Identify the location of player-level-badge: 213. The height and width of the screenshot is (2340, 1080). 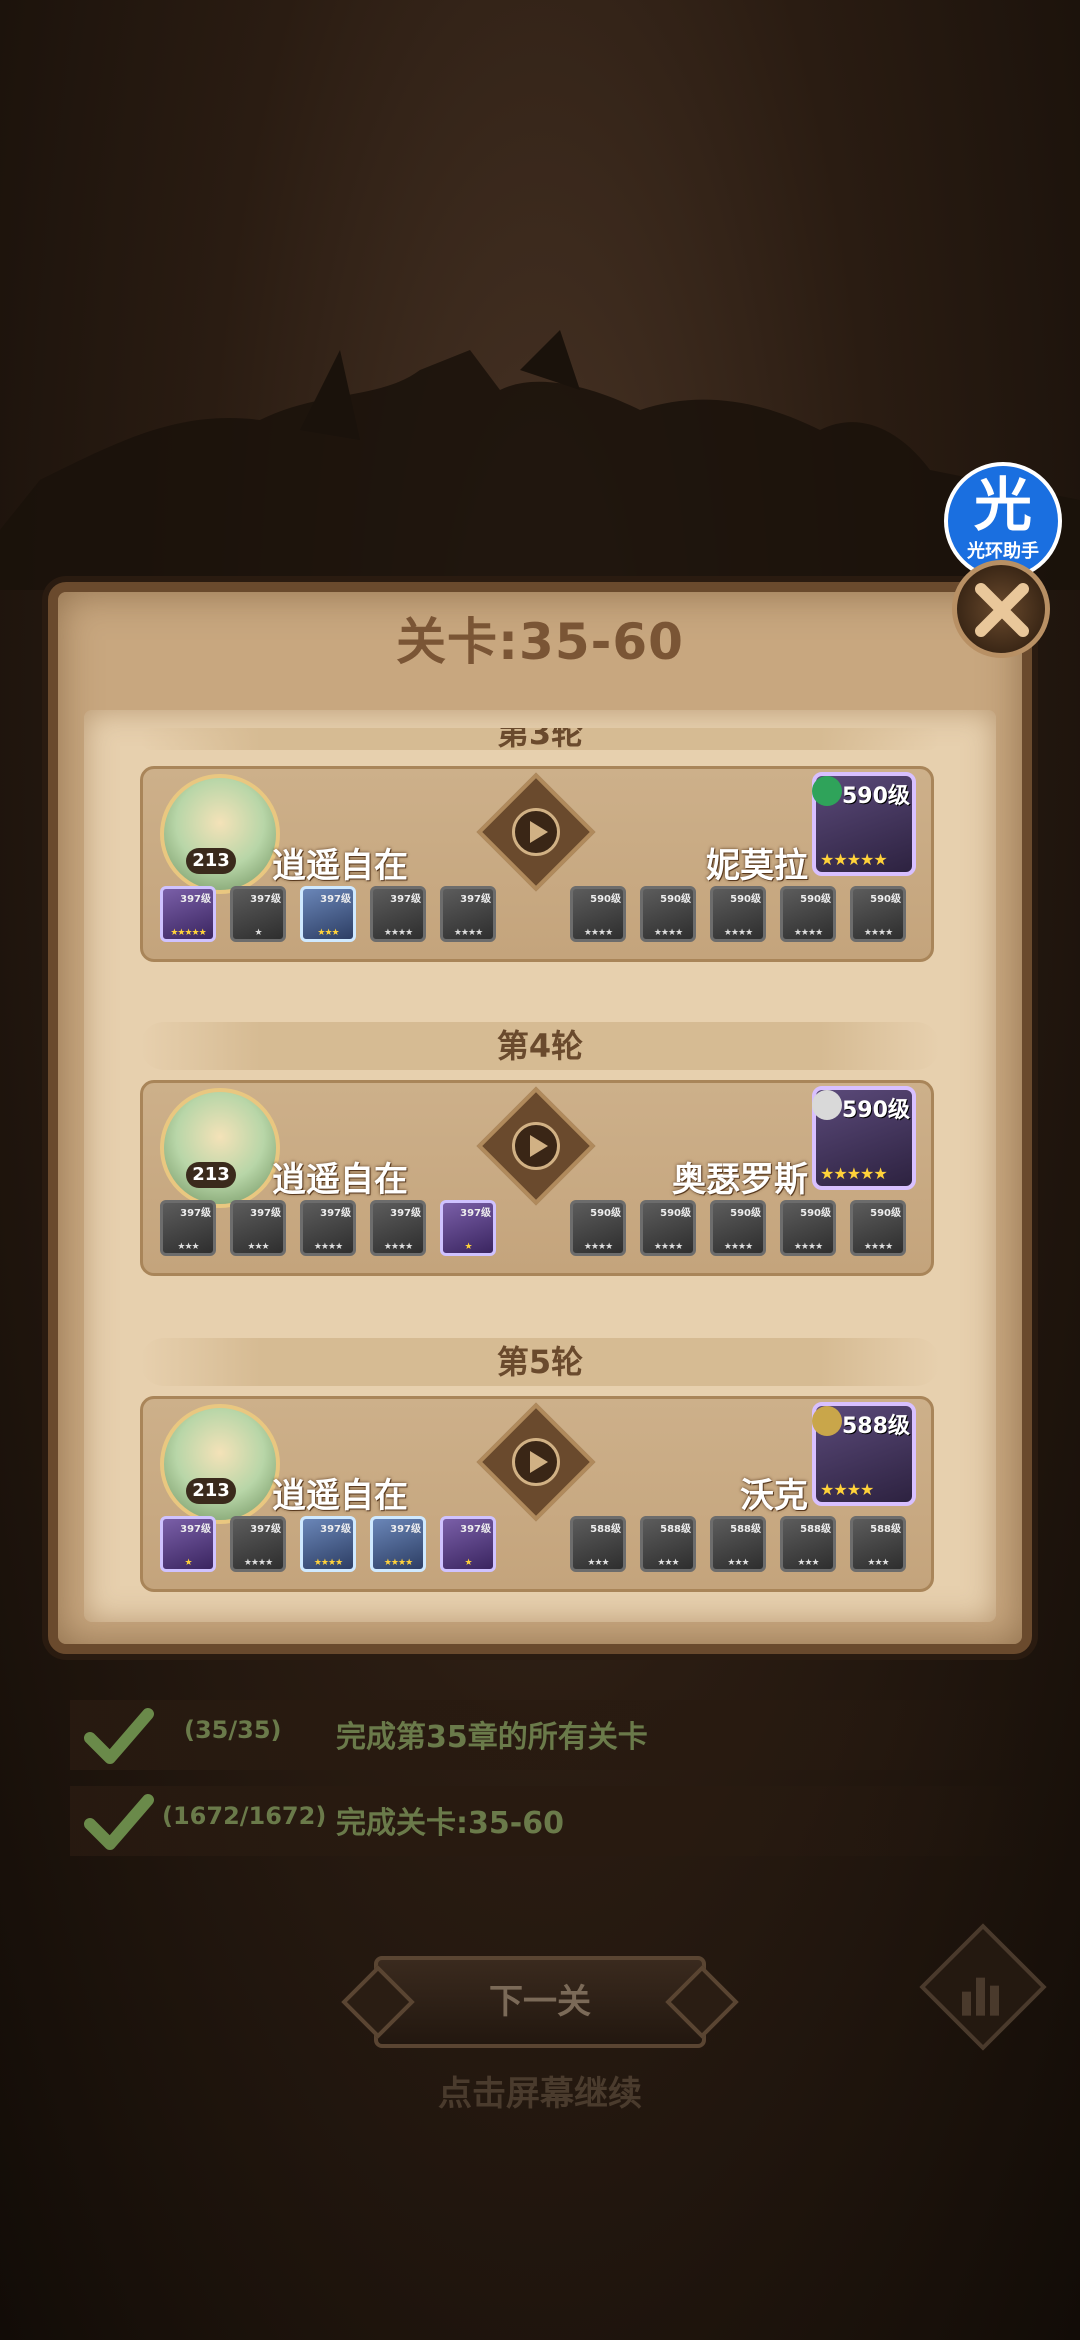
(211, 1491).